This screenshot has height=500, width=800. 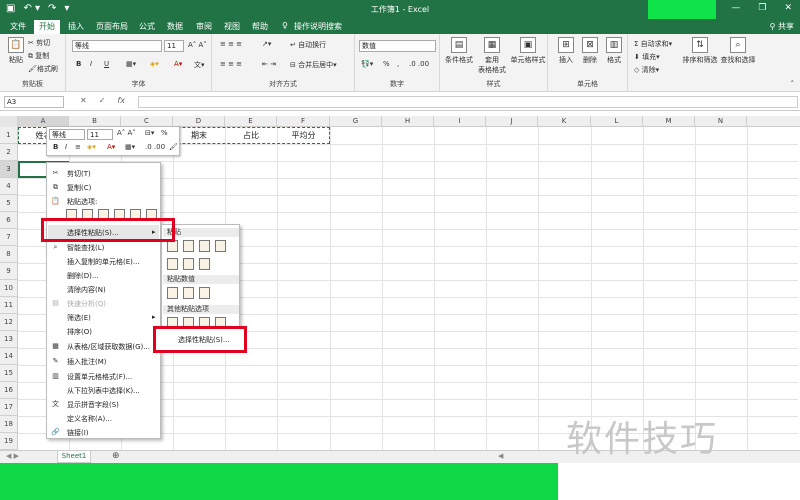 I want to click on clear-button: ◇ 清除▾, so click(x=646, y=70).